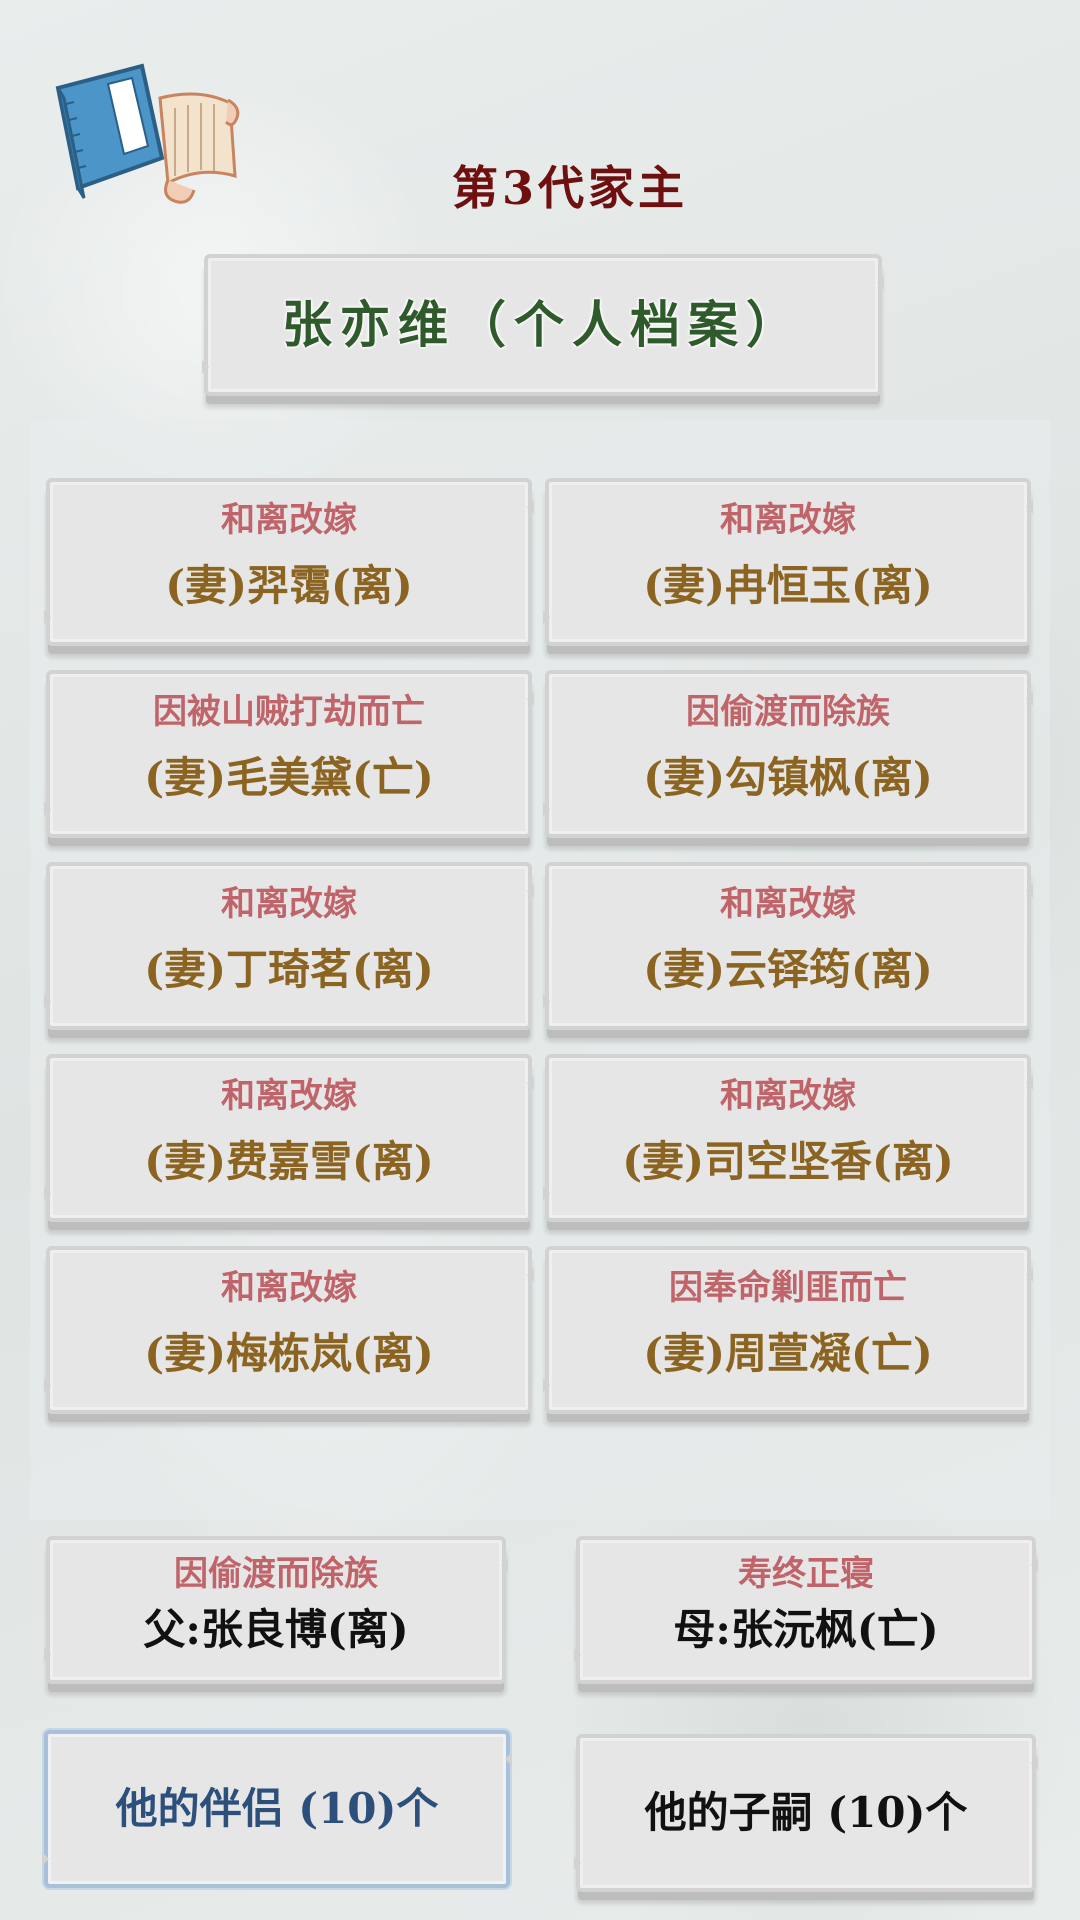 This screenshot has width=1080, height=1920. I want to click on spouse-status-cause: 因奉命剿匪而亡, so click(788, 1288).